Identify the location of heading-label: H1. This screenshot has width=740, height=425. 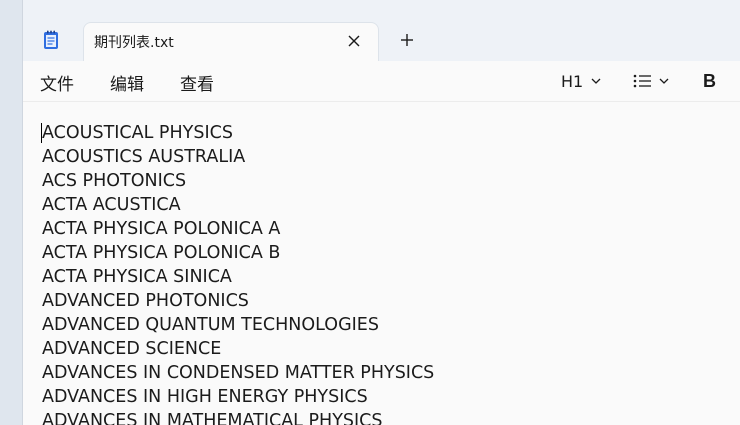
(572, 81).